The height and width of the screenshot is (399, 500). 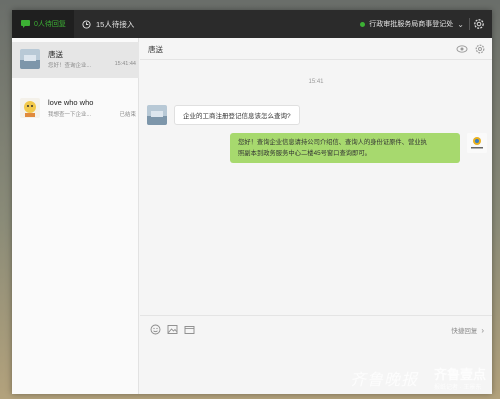 I want to click on conversation-name: love who who, so click(x=71, y=102).